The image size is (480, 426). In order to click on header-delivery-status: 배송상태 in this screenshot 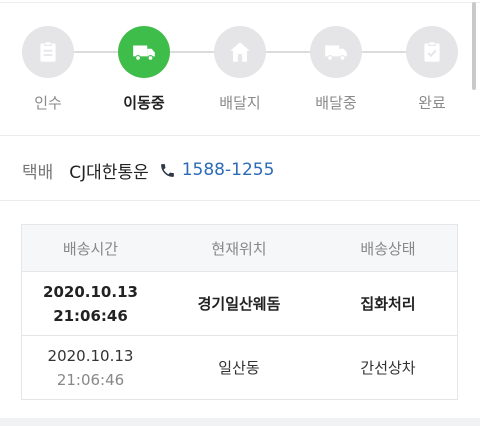, I will do `click(388, 248)`.